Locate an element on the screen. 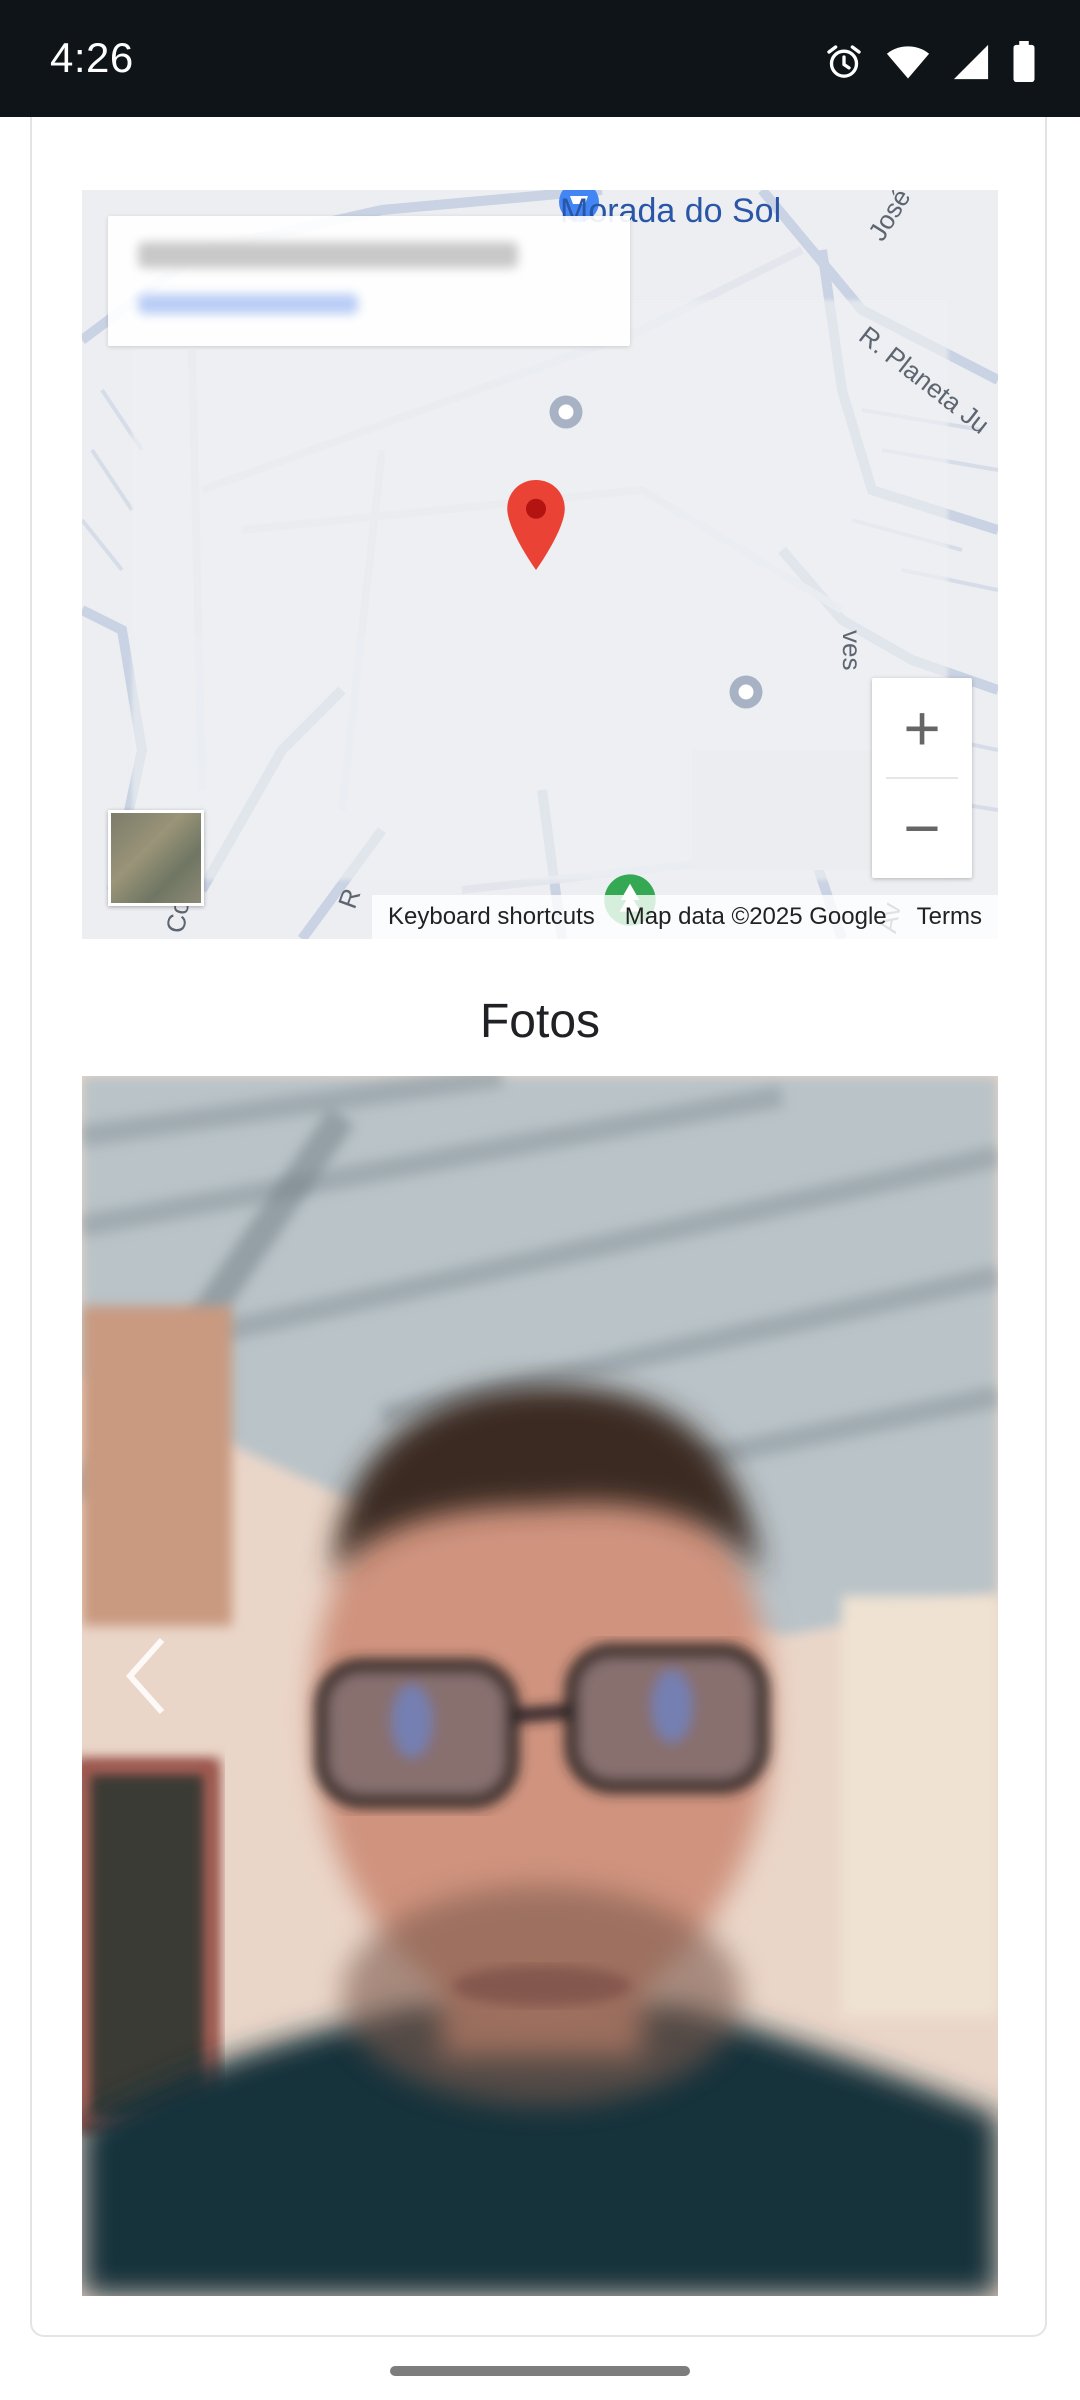 The image size is (1080, 2400). map-data-attribution: Map data ©2025 Google is located at coordinates (755, 916).